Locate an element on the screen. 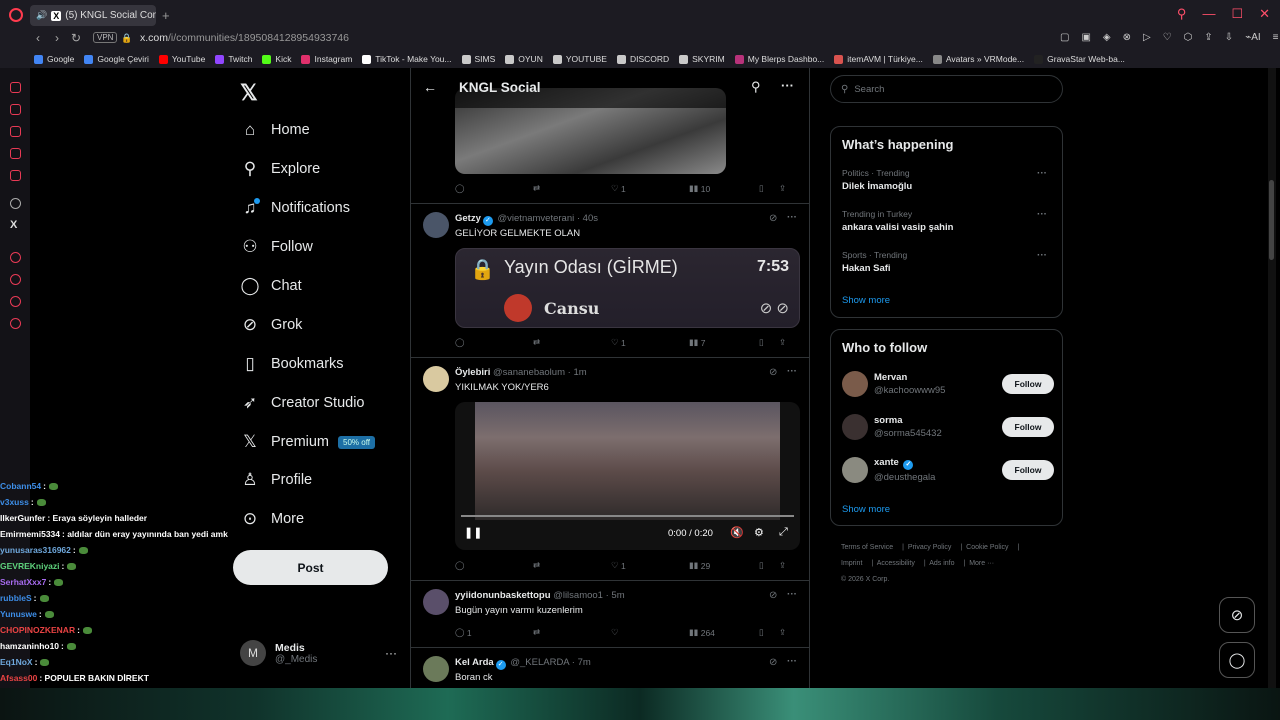  tweet-handle: @sananebaolum is located at coordinates (529, 372).